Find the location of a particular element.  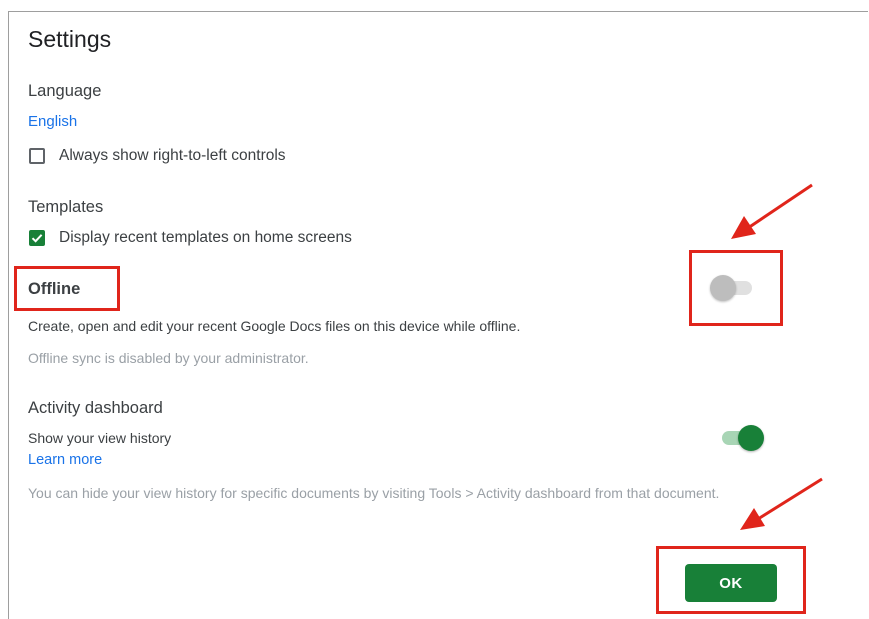

arrow-to-ok-button-icon is located at coordinates (781, 503).